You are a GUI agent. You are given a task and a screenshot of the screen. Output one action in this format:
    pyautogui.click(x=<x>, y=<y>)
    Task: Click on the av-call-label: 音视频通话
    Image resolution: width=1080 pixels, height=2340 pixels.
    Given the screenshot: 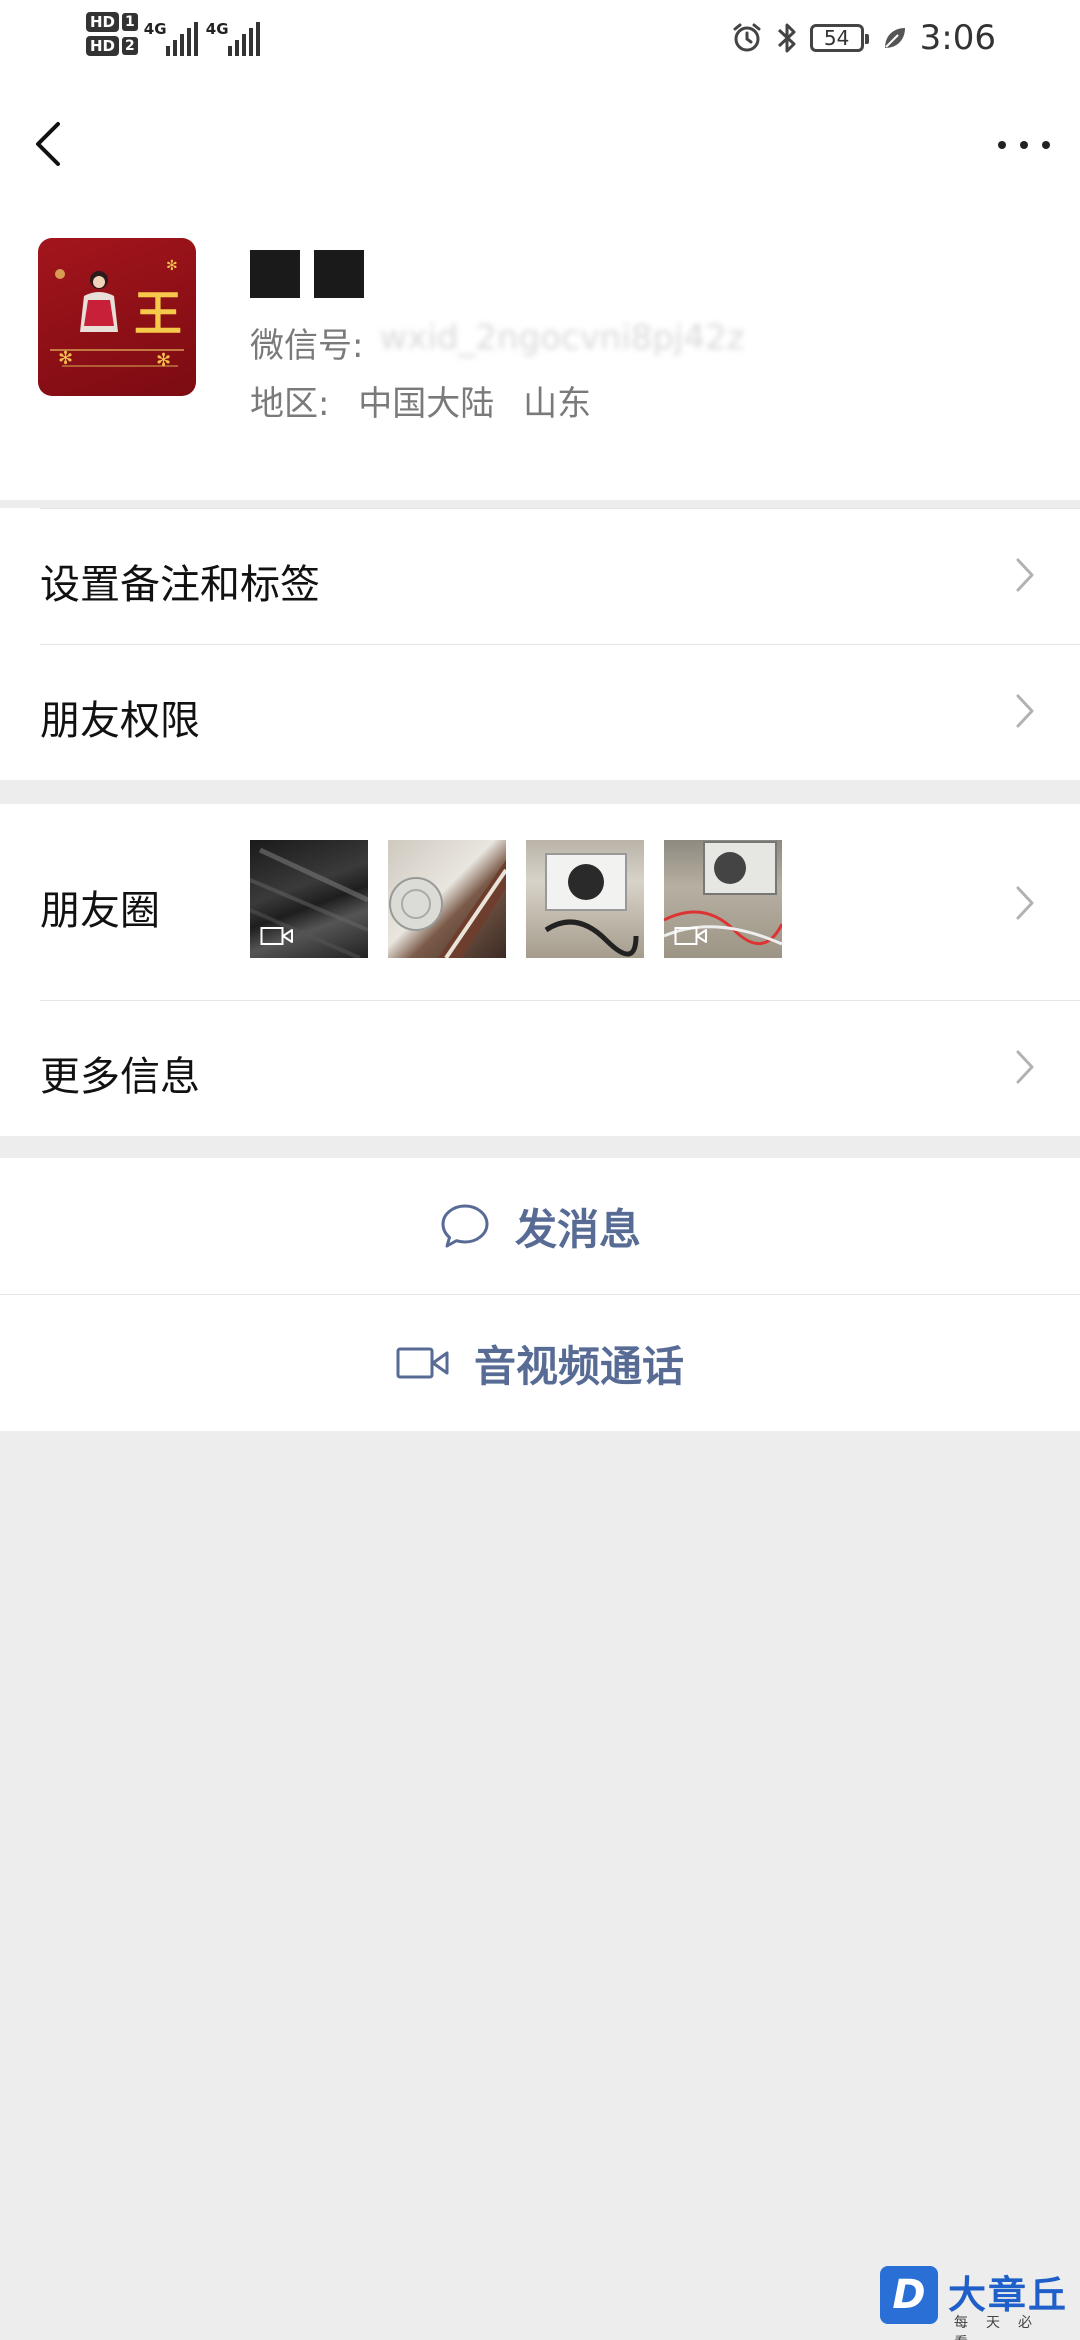 What is the action you would take?
    pyautogui.click(x=578, y=1366)
    